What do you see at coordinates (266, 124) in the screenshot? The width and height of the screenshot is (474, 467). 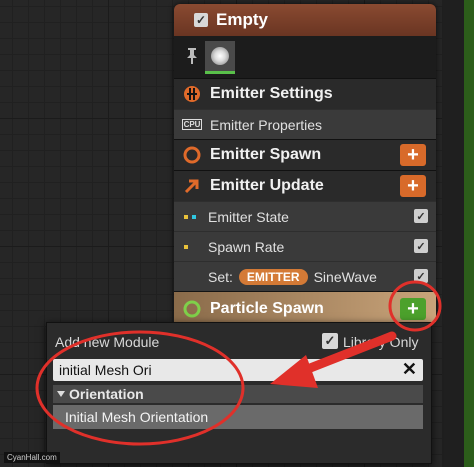 I see `emitter-properties-label: Emitter Properties` at bounding box center [266, 124].